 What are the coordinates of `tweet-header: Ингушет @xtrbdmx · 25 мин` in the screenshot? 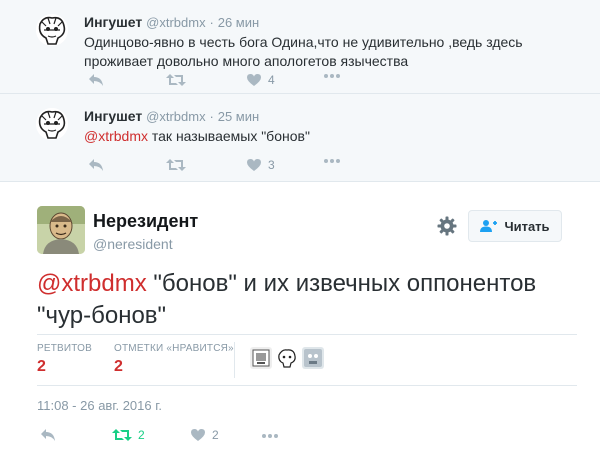 It's located at (171, 116).